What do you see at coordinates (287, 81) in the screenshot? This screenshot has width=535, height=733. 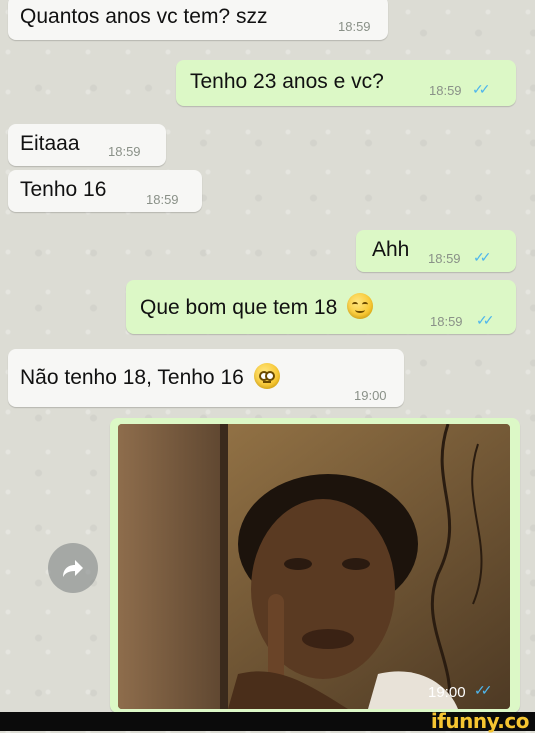 I see `message-text: Tenho 23 anos e vc?` at bounding box center [287, 81].